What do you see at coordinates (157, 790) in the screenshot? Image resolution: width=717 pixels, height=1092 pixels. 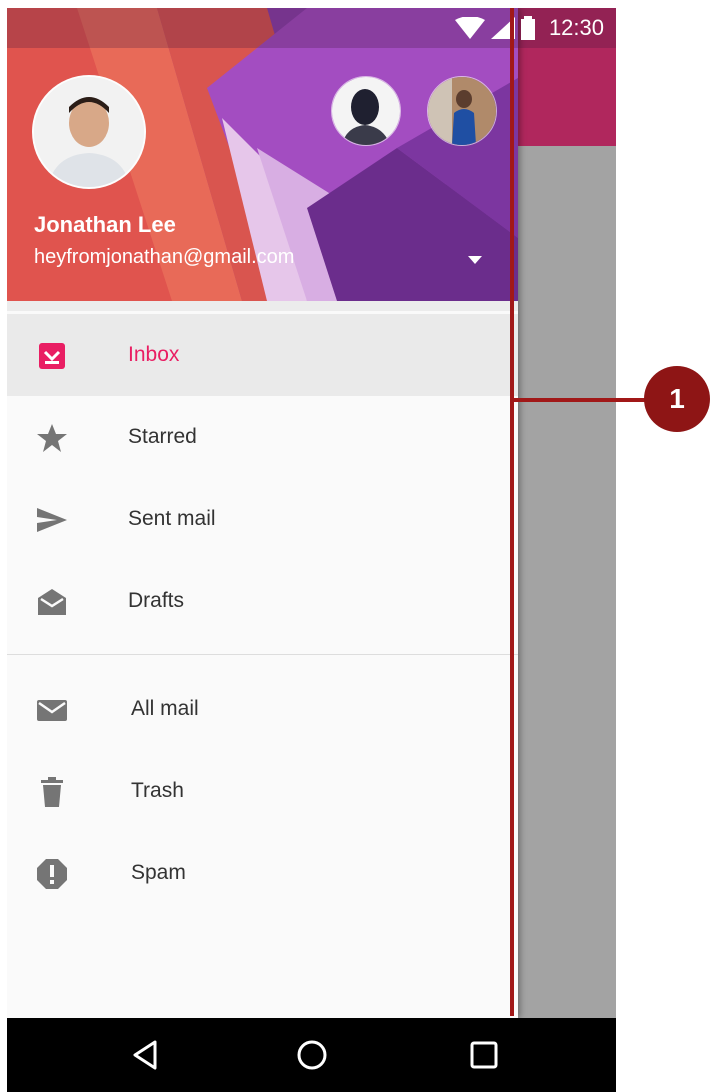 I see `menu-label: Trash` at bounding box center [157, 790].